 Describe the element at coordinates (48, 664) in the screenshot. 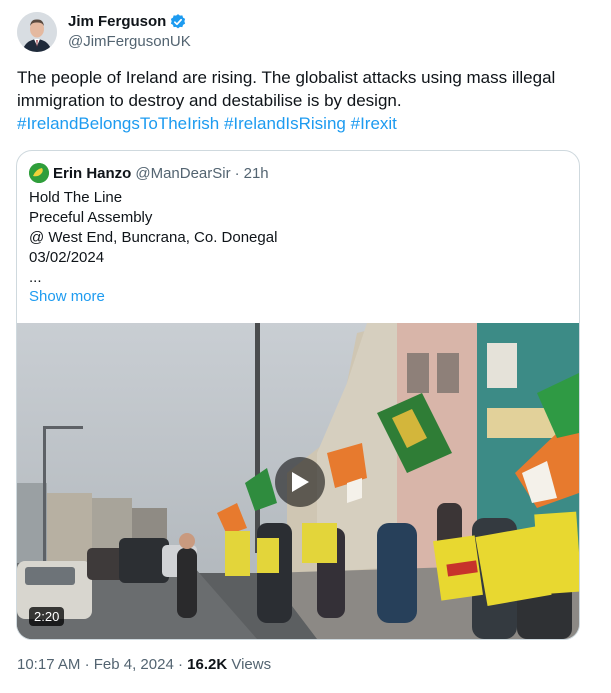

I see `tweet-time: 10:17 AM` at that location.